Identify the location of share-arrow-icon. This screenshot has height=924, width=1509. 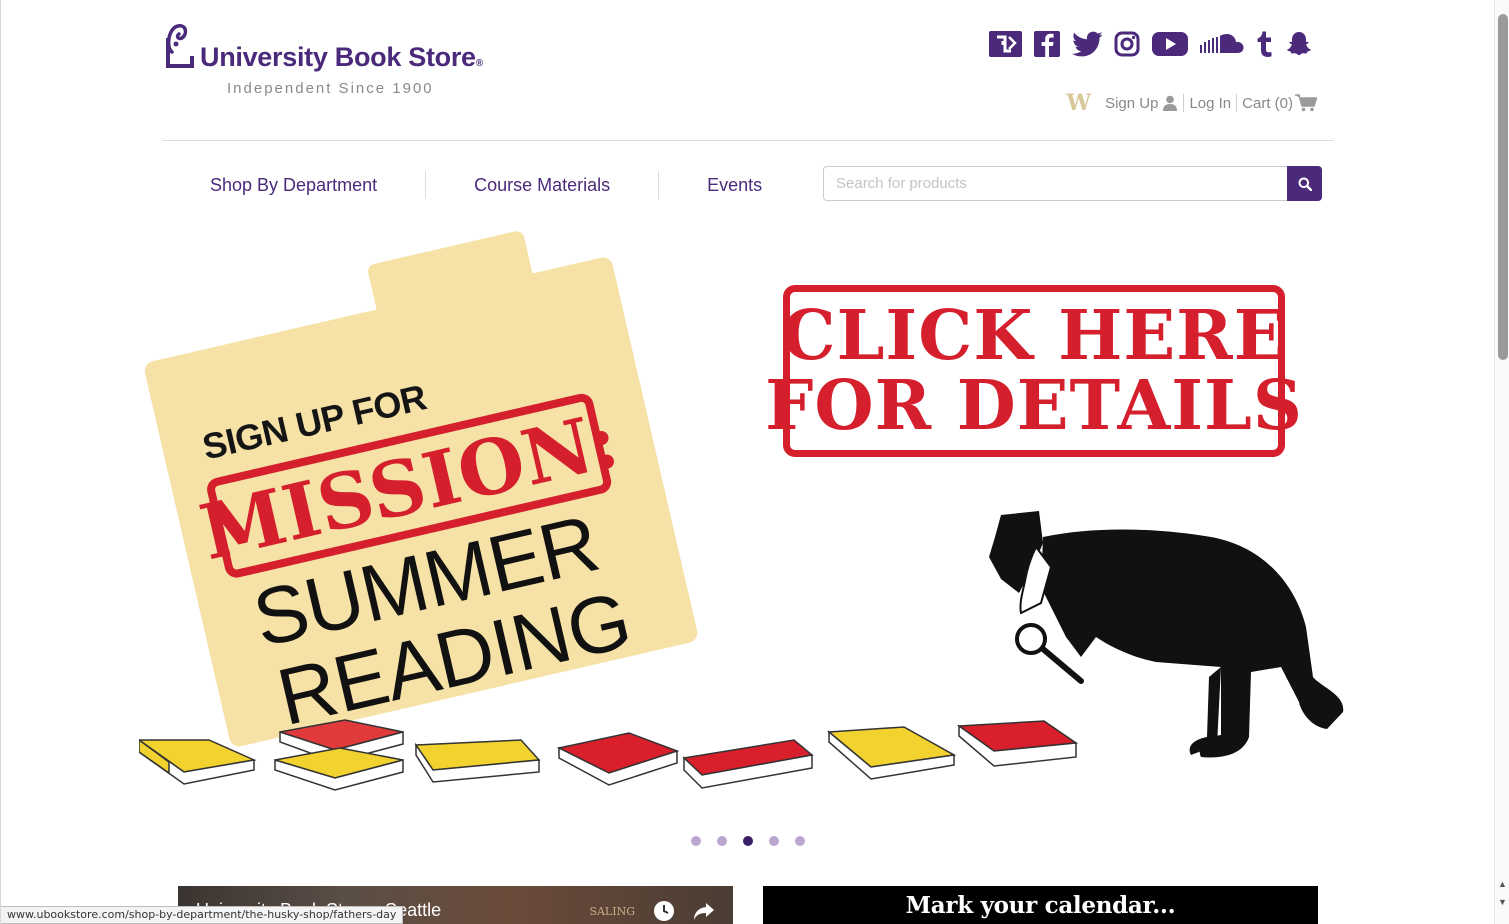
(704, 911).